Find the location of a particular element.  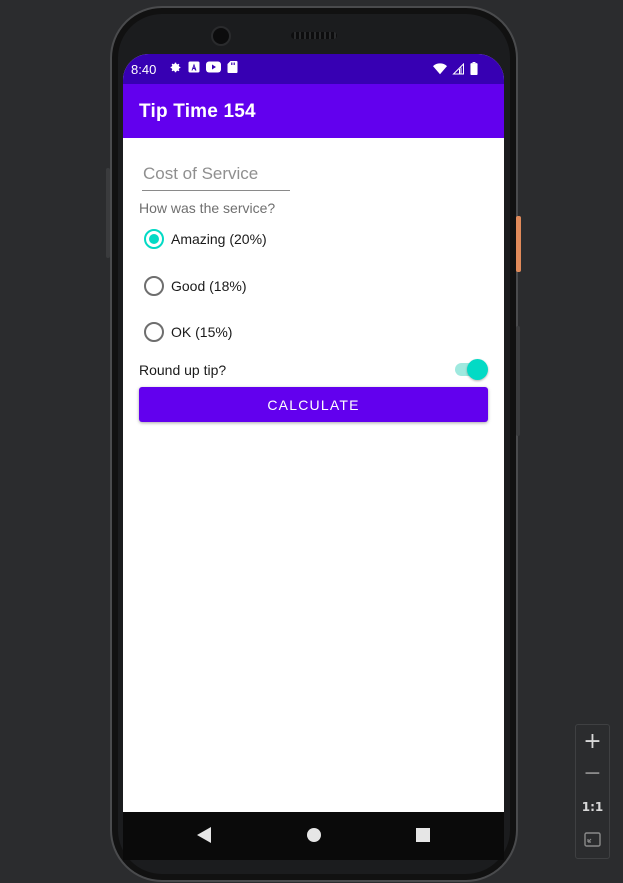

radio-option-ok: OK (15%) is located at coordinates (188, 332).